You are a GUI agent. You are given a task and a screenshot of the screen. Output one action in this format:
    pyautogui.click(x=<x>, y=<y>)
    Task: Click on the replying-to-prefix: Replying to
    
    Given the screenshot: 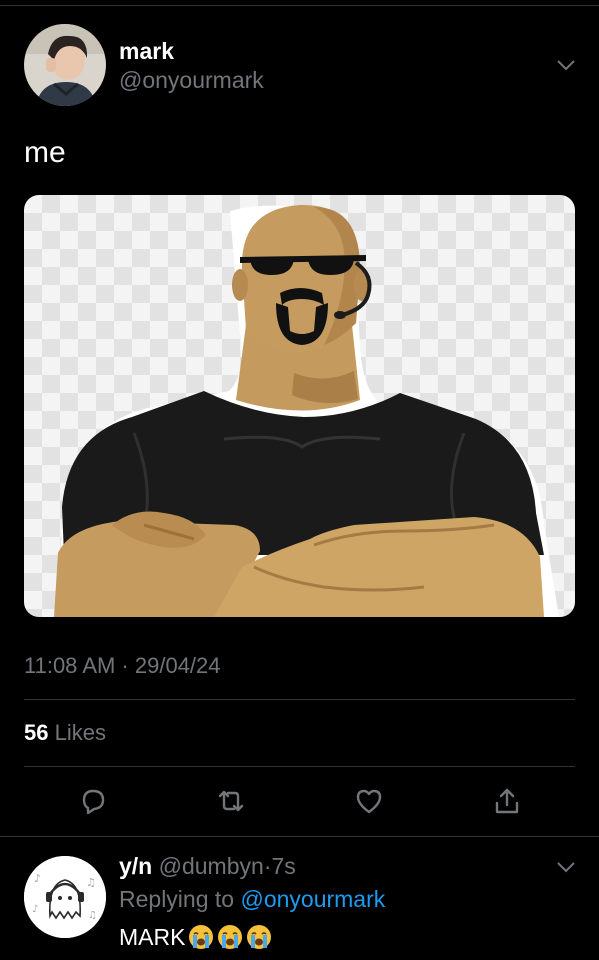 What is the action you would take?
    pyautogui.click(x=180, y=899)
    